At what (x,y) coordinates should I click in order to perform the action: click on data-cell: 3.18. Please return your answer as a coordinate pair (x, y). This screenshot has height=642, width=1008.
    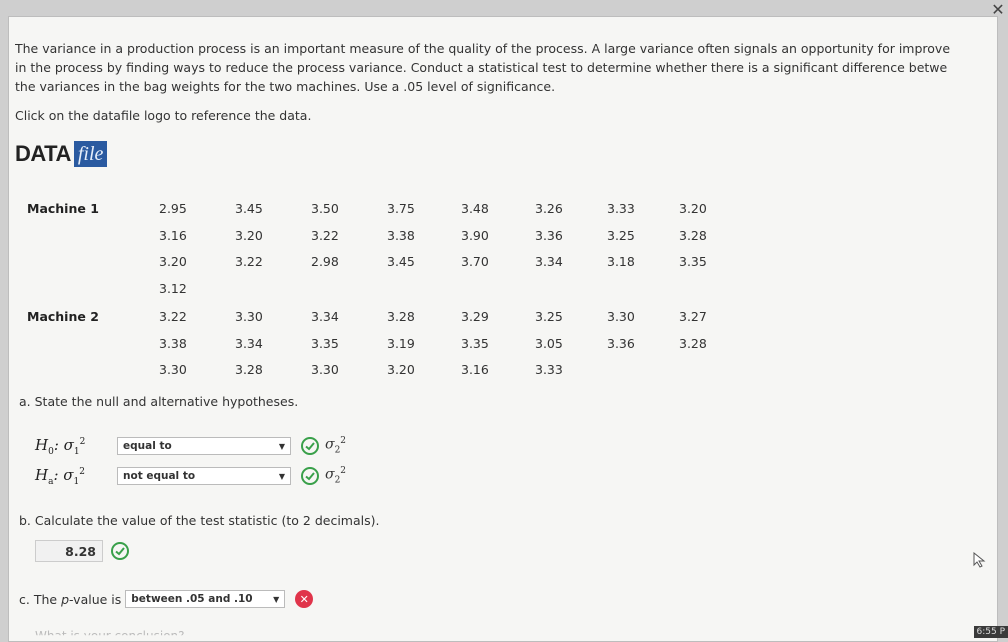
    Looking at the image, I should click on (621, 261).